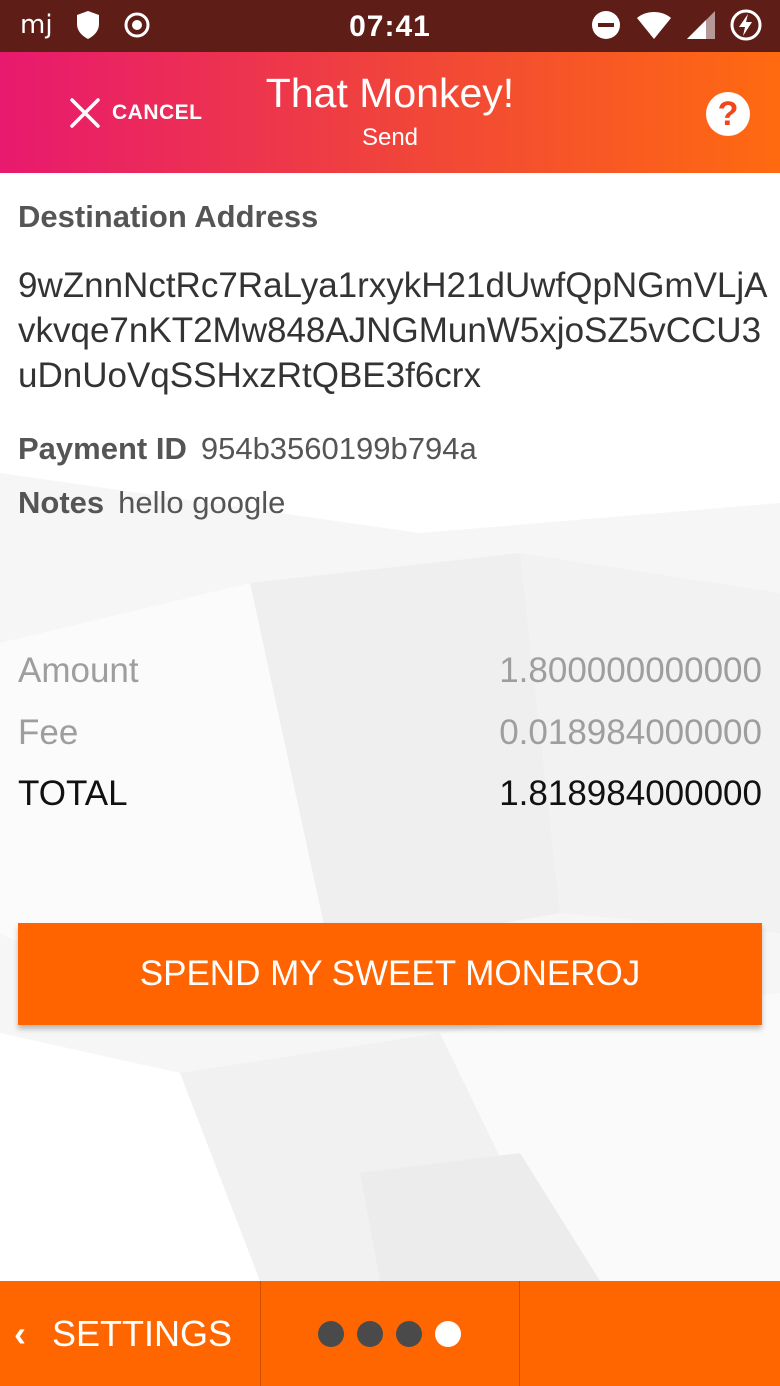 The image size is (780, 1386). I want to click on settings-label: SETTINGS, so click(142, 1333).